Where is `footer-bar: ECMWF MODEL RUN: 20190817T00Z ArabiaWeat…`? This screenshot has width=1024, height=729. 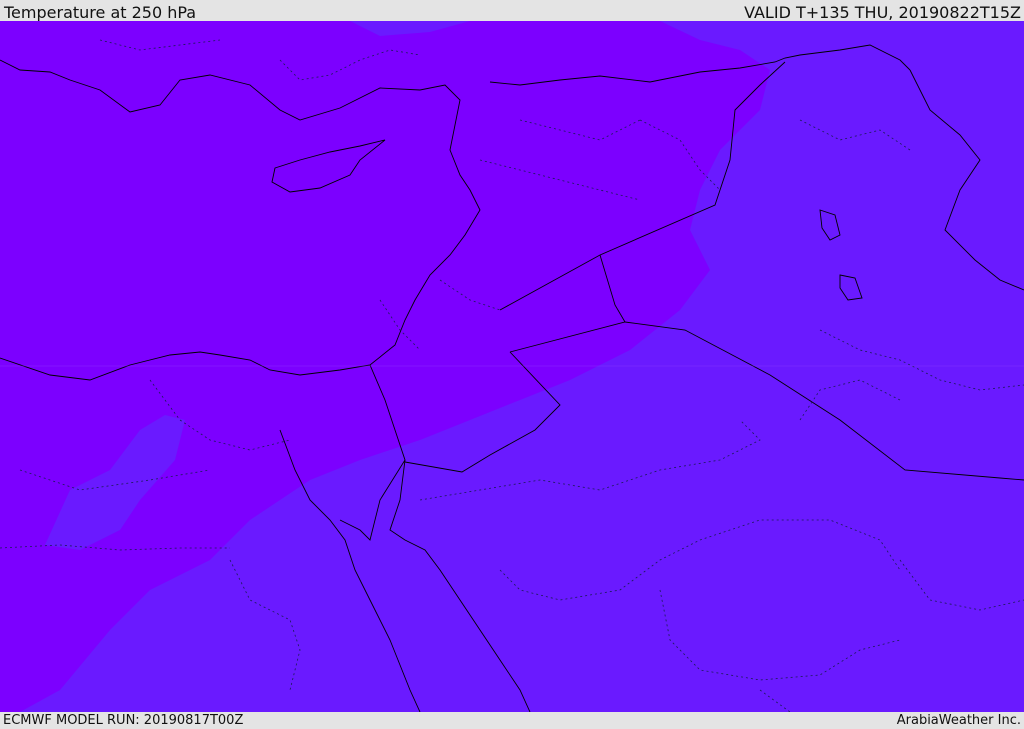 footer-bar: ECMWF MODEL RUN: 20190817T00Z ArabiaWeat… is located at coordinates (512, 720).